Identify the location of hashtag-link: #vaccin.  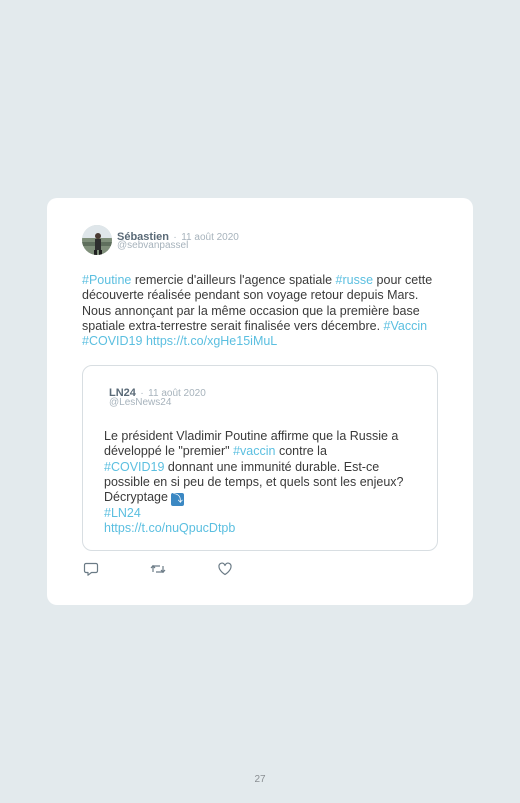
(254, 451).